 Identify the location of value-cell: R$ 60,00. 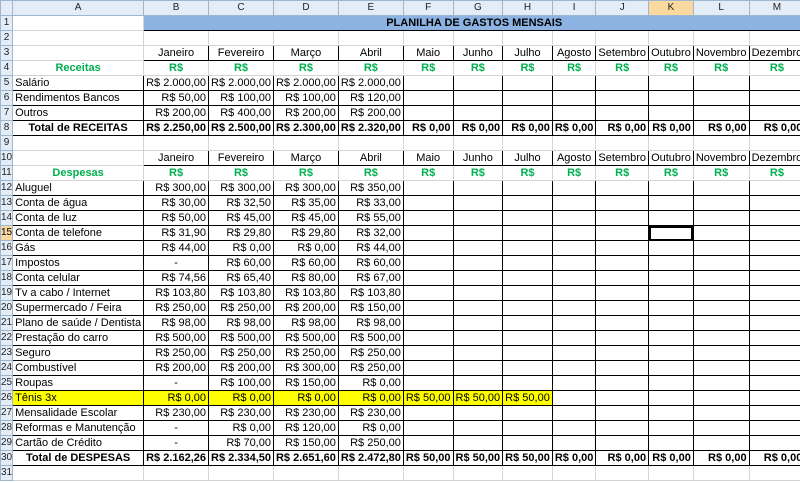
(305, 263).